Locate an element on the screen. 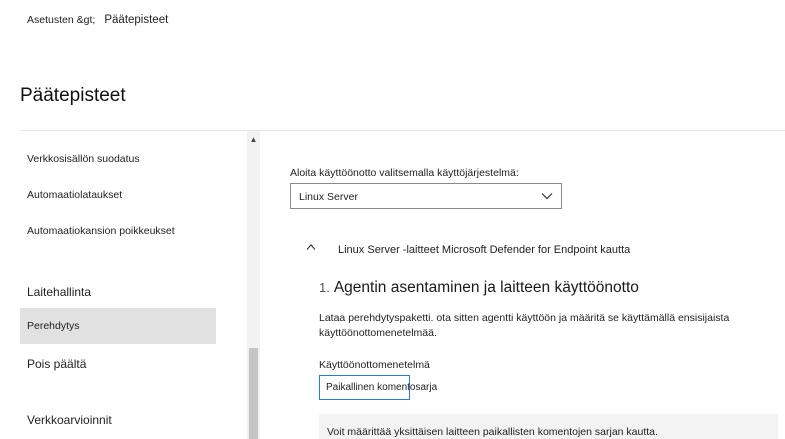 The image size is (785, 439). breadcrumb-settings-link: Asetusten &gt; is located at coordinates (61, 20).